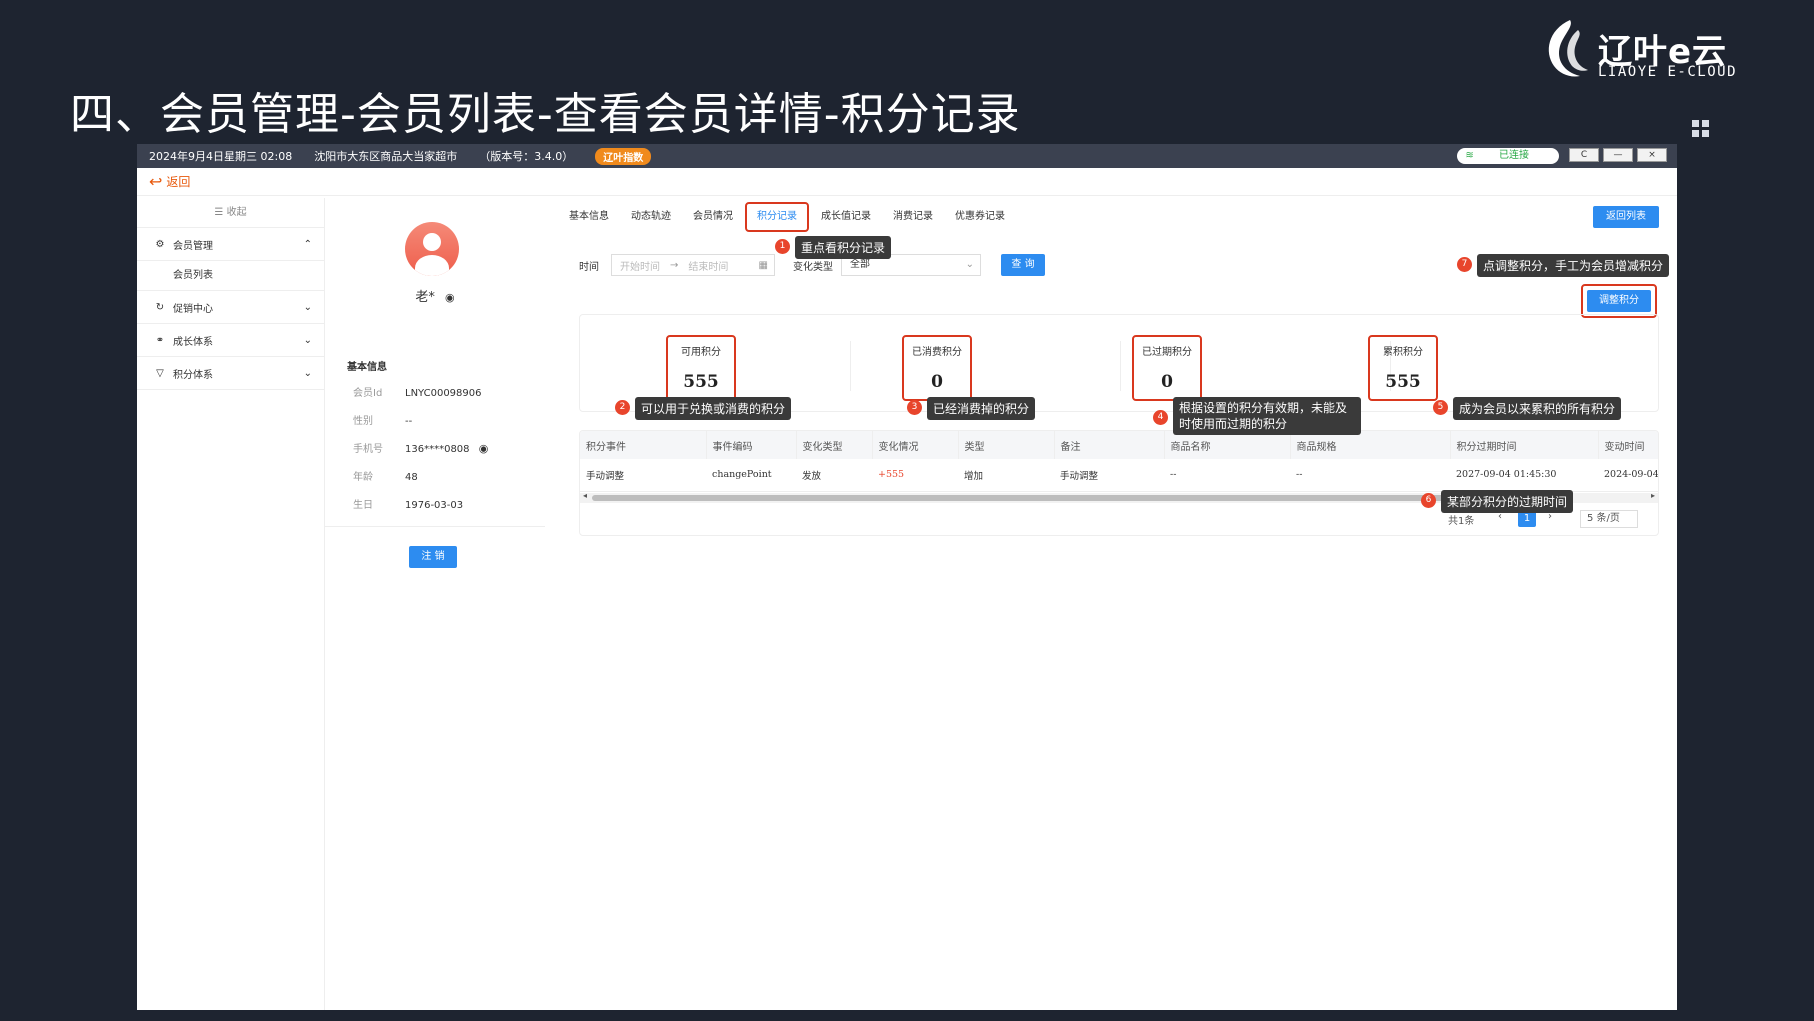  What do you see at coordinates (1626, 217) in the screenshot?
I see `back-to-list-button: 返回列表` at bounding box center [1626, 217].